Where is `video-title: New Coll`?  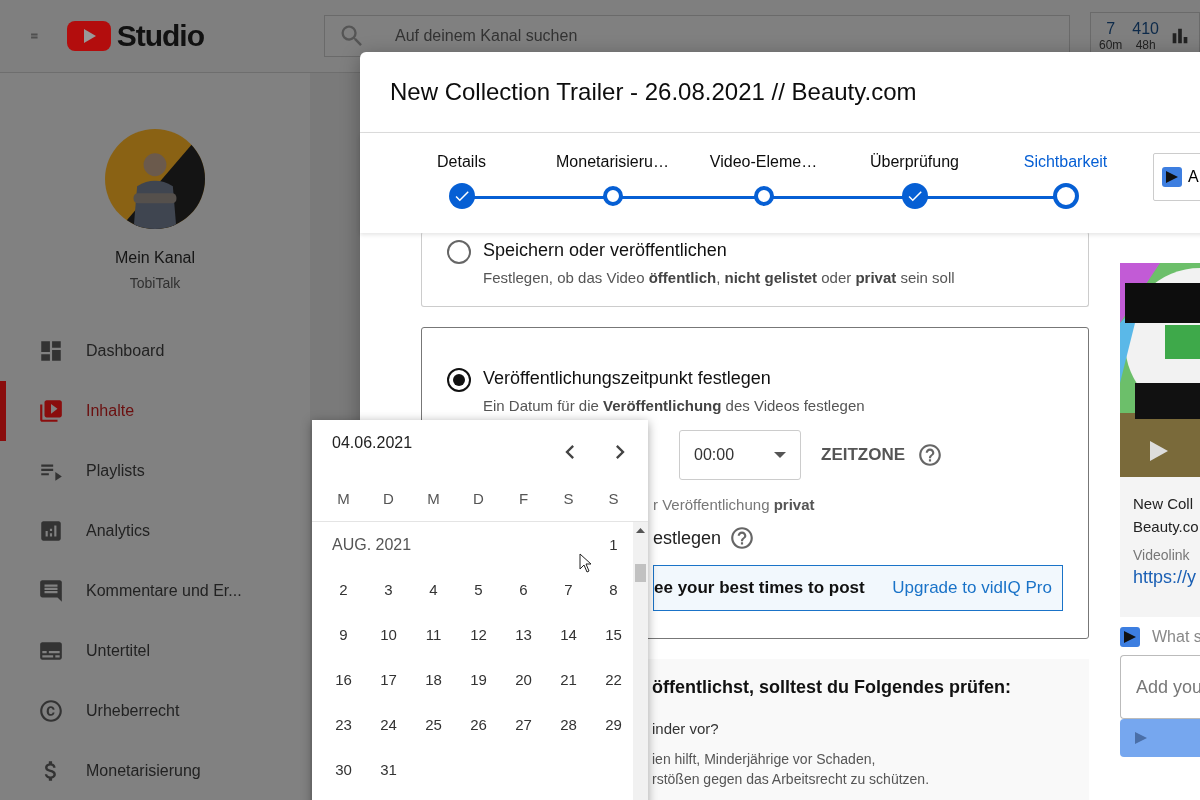
video-title: New Coll is located at coordinates (1163, 503).